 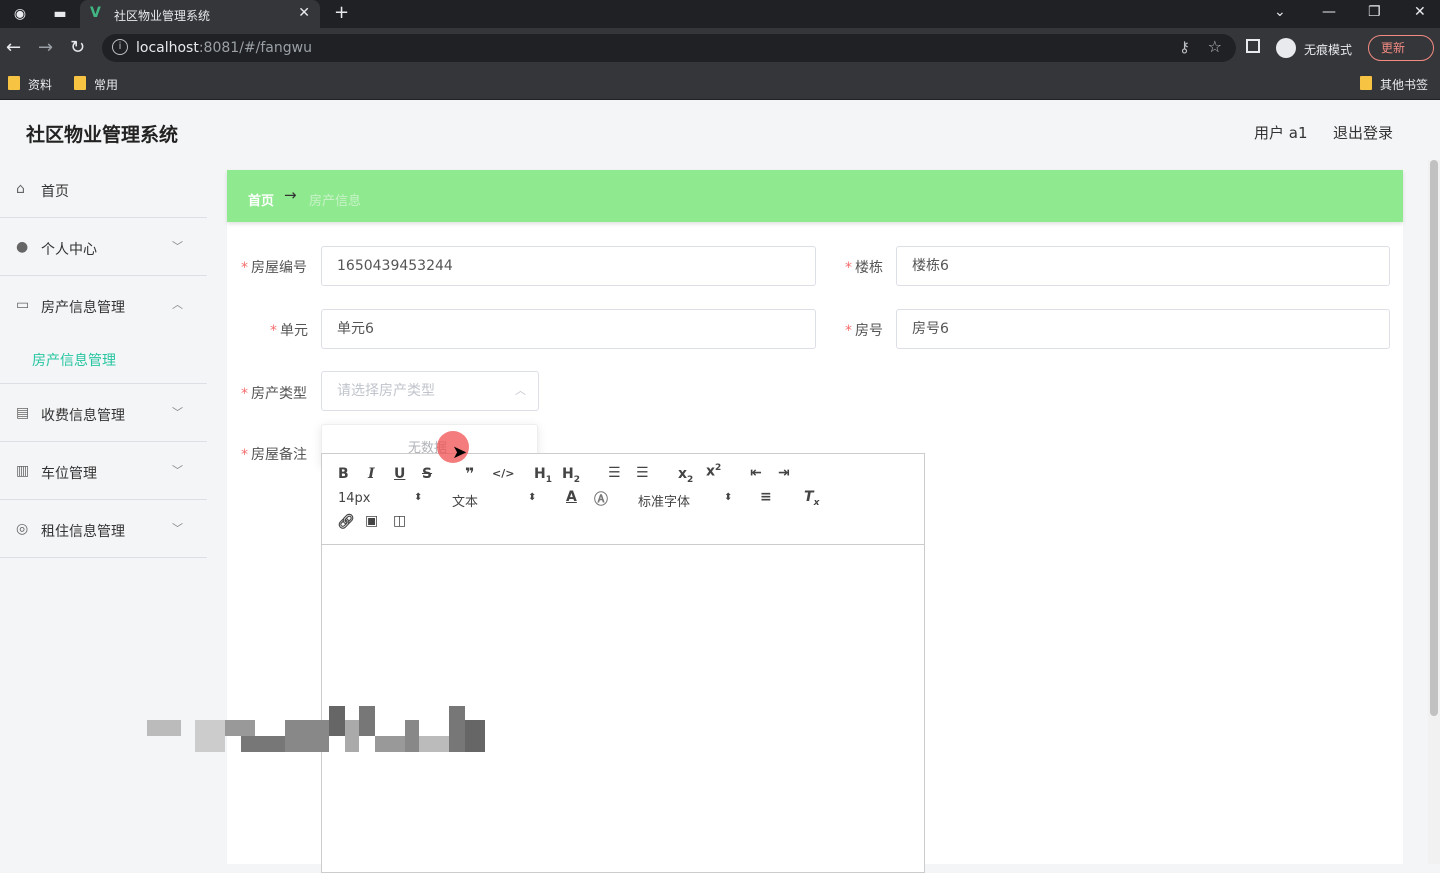 I want to click on user-icon: ●, so click(x=22, y=247).